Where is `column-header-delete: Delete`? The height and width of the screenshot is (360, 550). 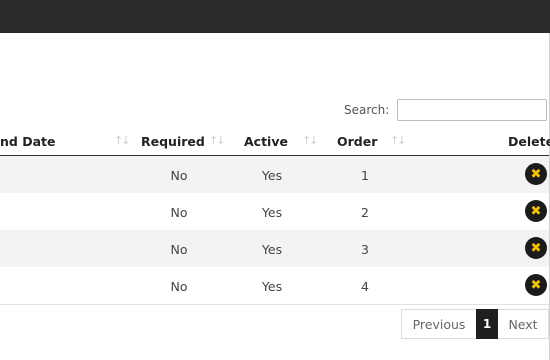
column-header-delete: Delete is located at coordinates (529, 141).